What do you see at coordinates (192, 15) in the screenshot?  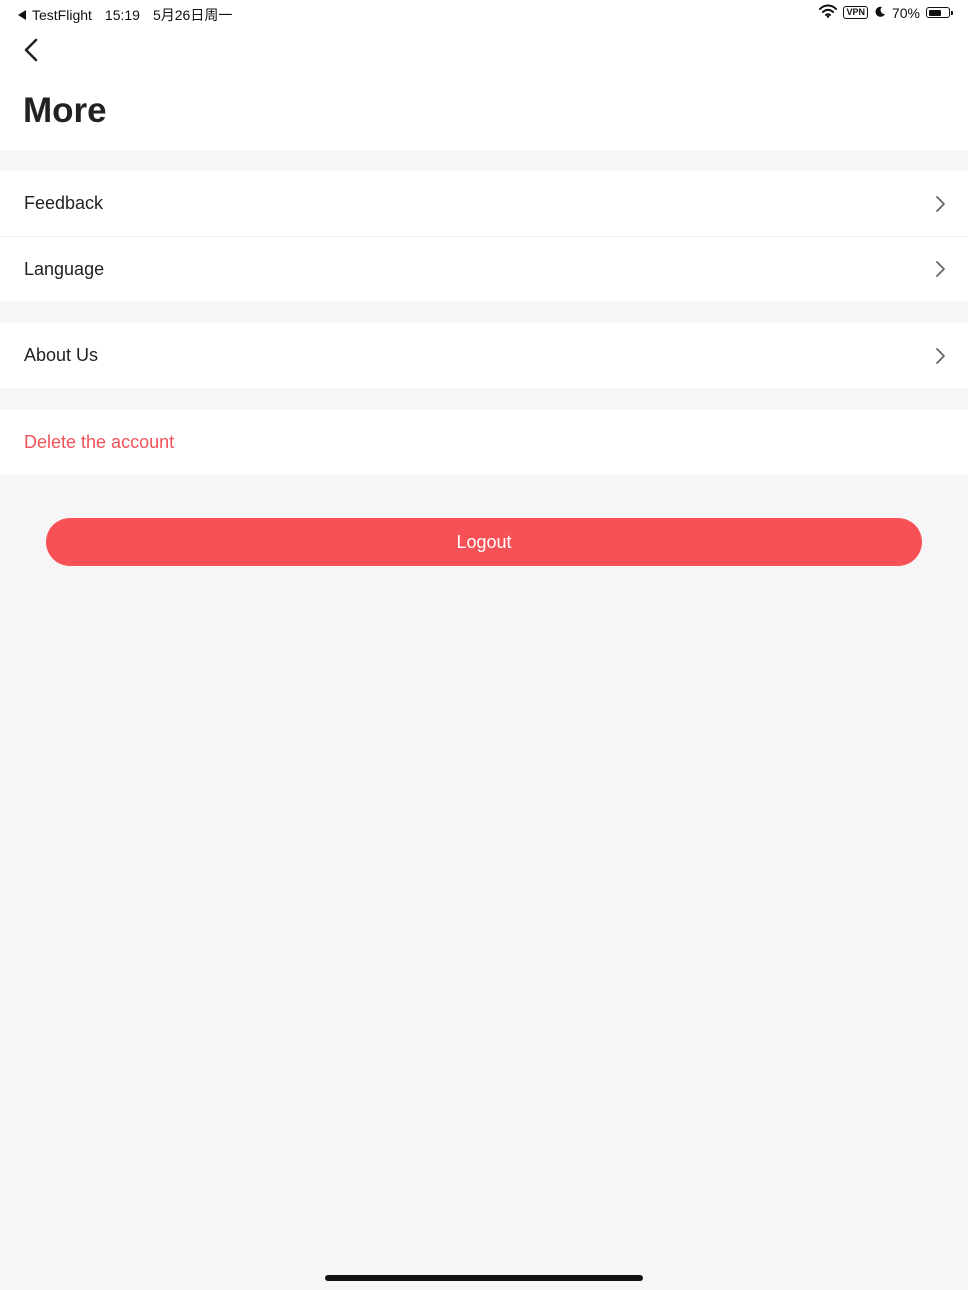 I see `status-date: 5月26日周一` at bounding box center [192, 15].